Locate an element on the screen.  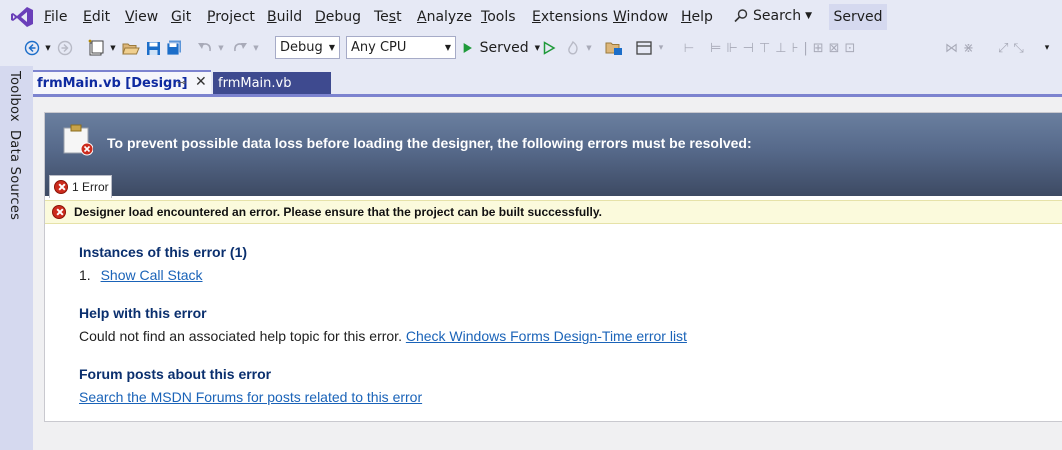
overflow-icon: ▾ is located at coordinates (661, 48).